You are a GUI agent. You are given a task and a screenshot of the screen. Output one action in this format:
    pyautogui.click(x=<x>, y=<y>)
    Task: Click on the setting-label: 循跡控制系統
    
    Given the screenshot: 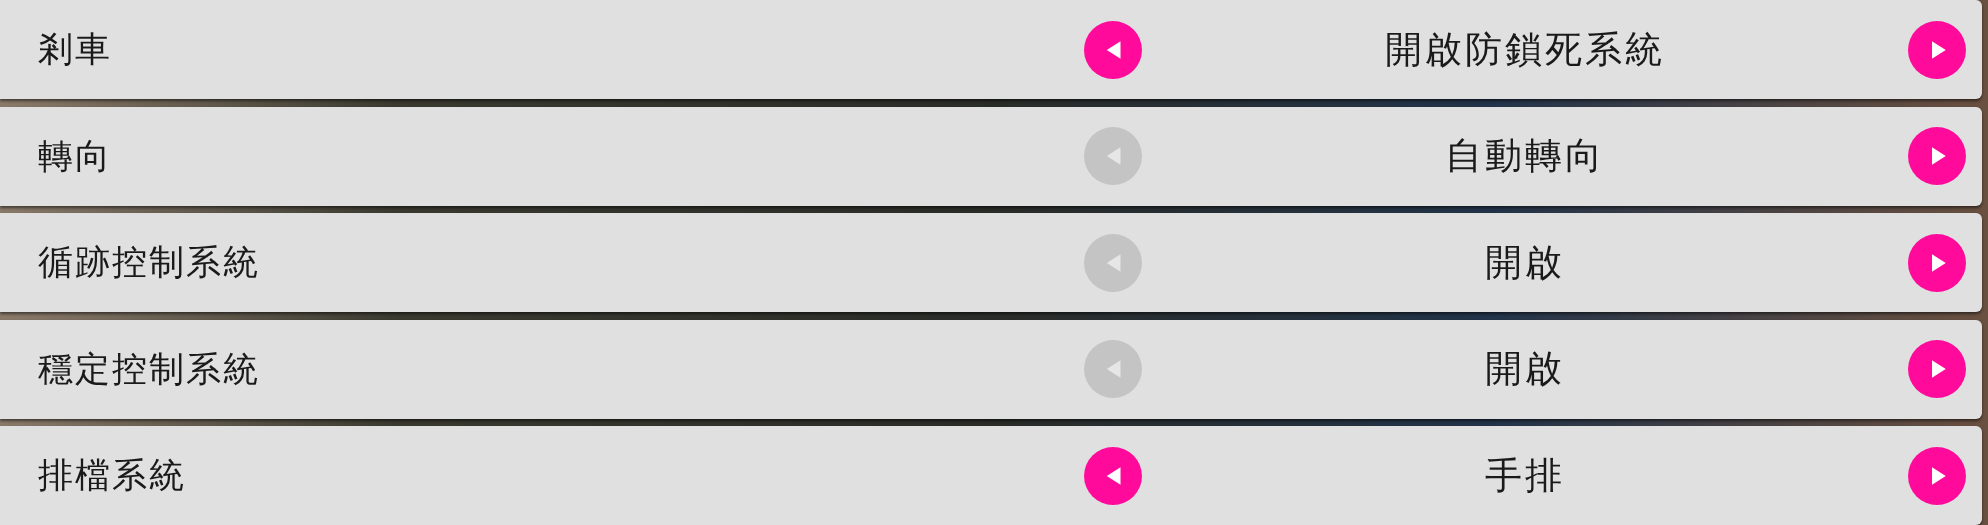 What is the action you would take?
    pyautogui.click(x=149, y=263)
    